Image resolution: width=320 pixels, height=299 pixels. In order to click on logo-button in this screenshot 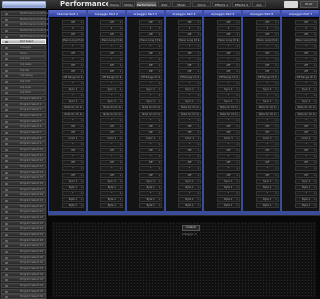, I will do `click(24, 4)`.